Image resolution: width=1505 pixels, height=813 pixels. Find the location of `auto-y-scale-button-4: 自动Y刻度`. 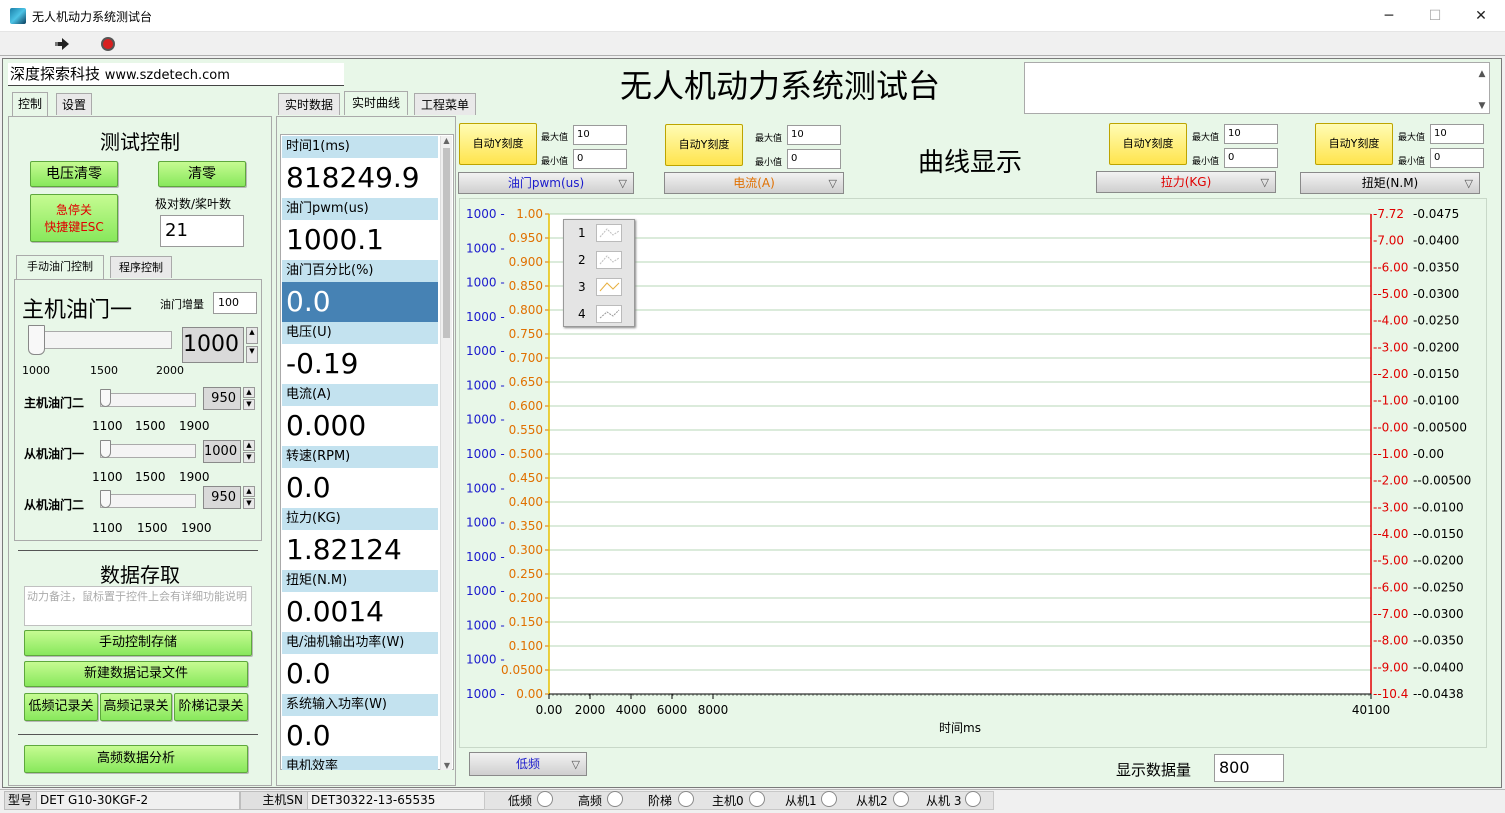

auto-y-scale-button-4: 自动Y刻度 is located at coordinates (1354, 144).